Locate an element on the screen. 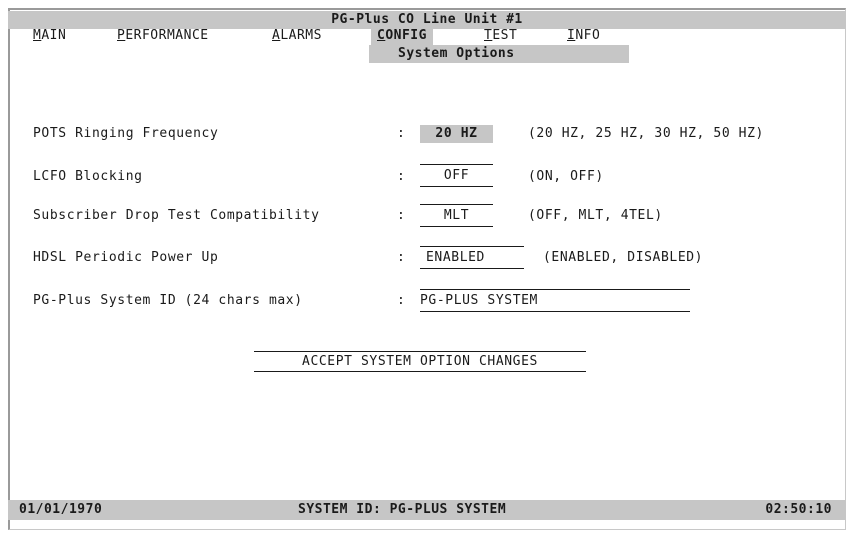 The width and height of the screenshot is (850, 536). status-date: 01/01/1970 is located at coordinates (61, 509).